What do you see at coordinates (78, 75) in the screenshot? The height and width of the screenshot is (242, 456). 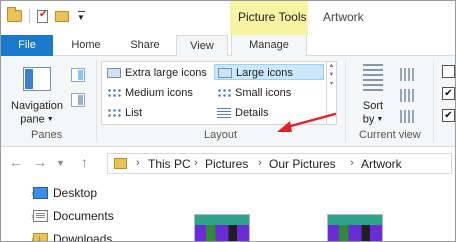 I see `preview-pane-icon` at bounding box center [78, 75].